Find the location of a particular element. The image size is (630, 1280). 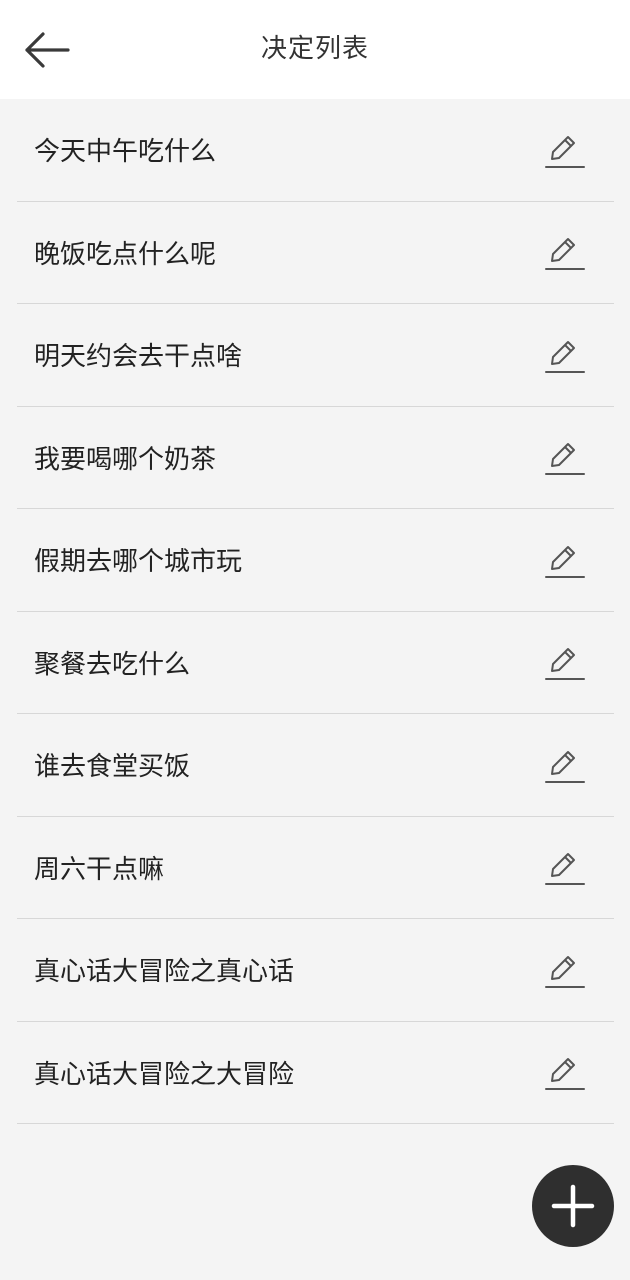

add-decision-button is located at coordinates (573, 1206).